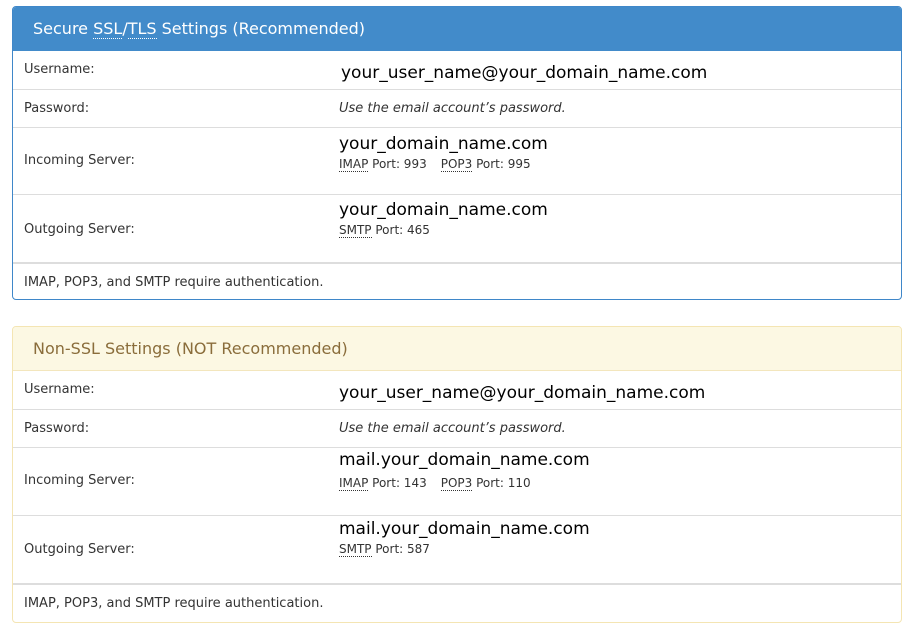 The height and width of the screenshot is (633, 912). Describe the element at coordinates (443, 144) in the screenshot. I see `secure-incoming-host: your_domain_name.com` at that location.